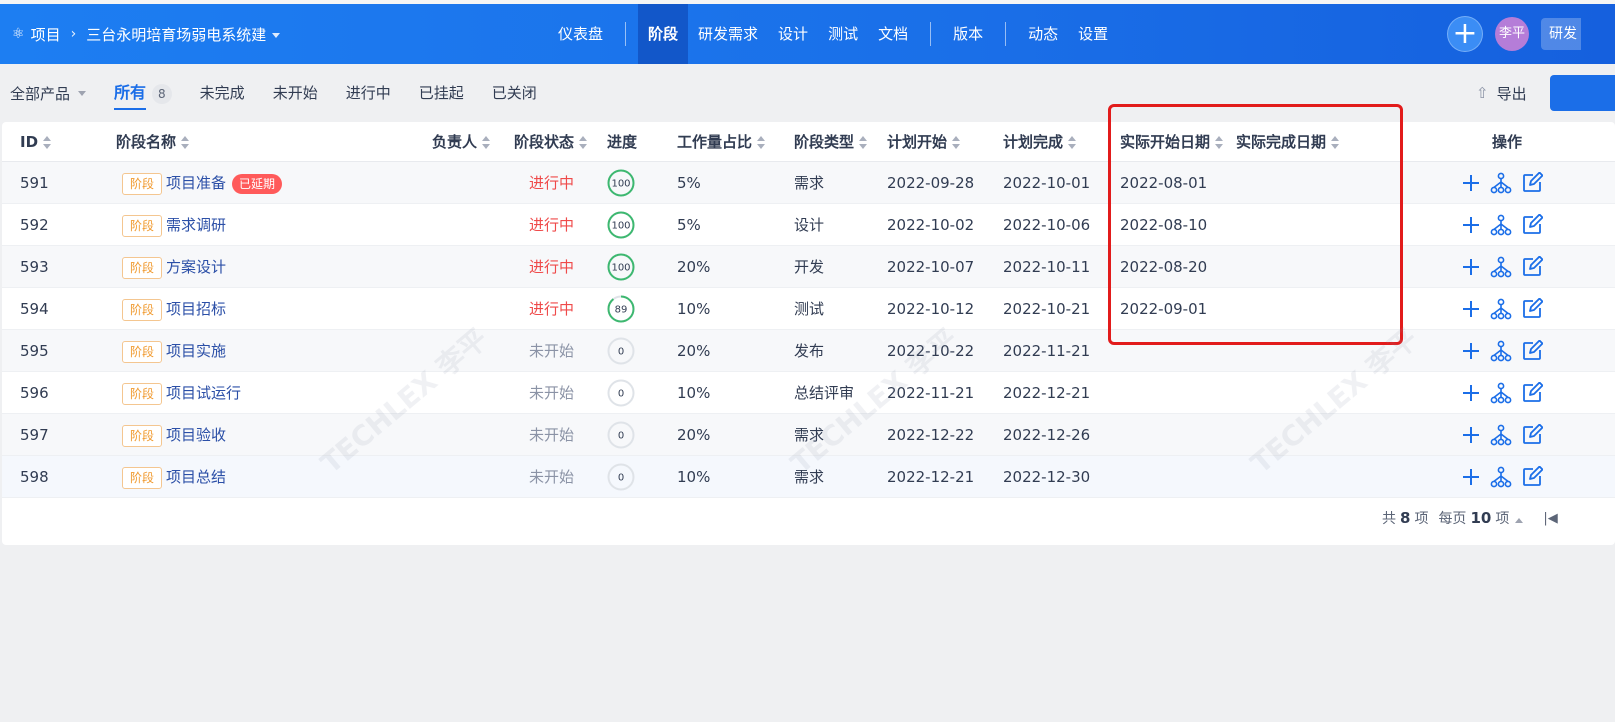  I want to click on col-workload: 工作量占比, so click(721, 142).